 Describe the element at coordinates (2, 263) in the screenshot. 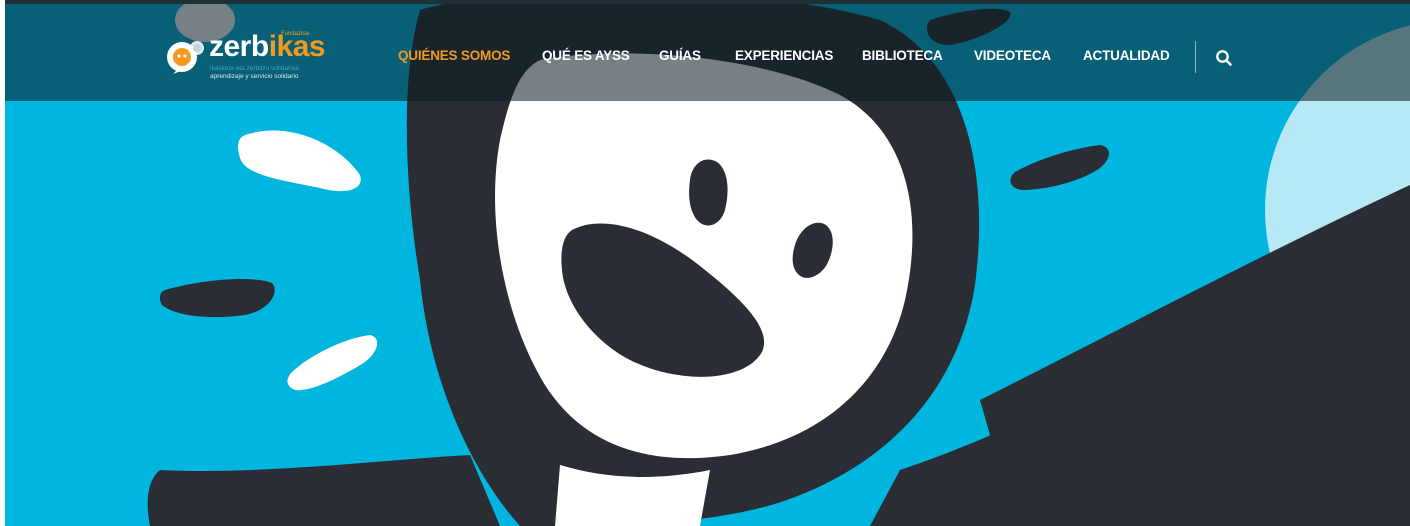

I see `left-edge` at that location.